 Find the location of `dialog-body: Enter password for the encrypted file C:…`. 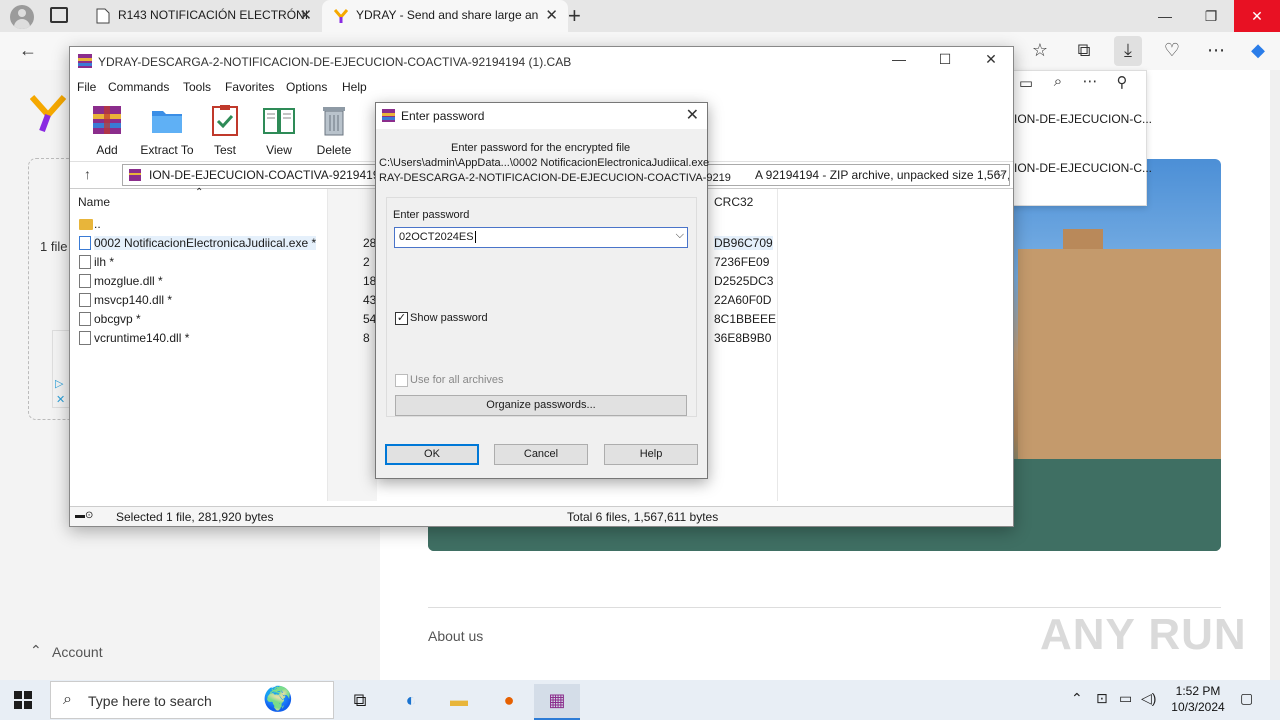

dialog-body: Enter password for the encrypted file C:… is located at coordinates (553, 303).